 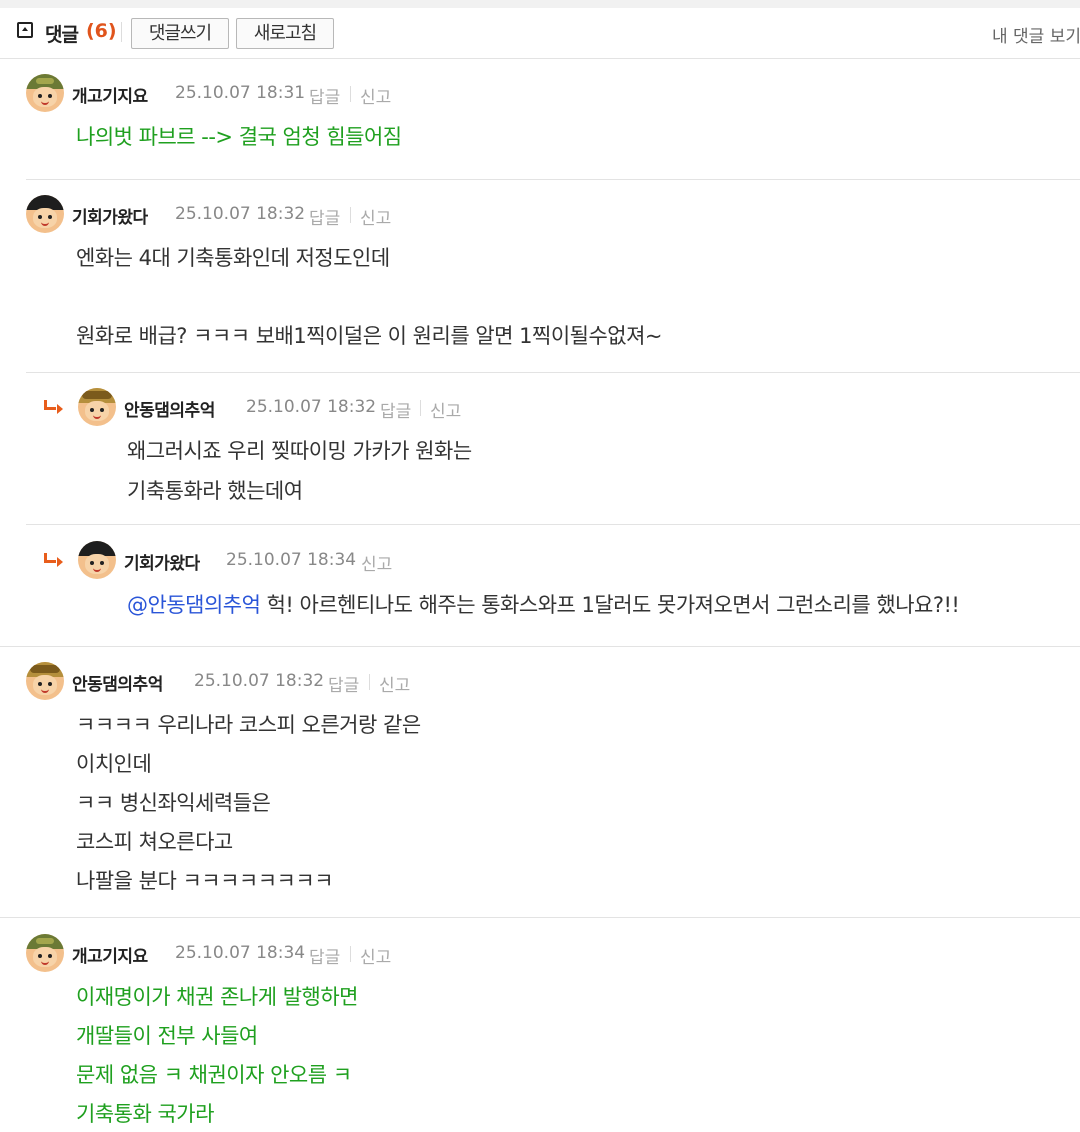 What do you see at coordinates (121, 32) in the screenshot?
I see `header-divider` at bounding box center [121, 32].